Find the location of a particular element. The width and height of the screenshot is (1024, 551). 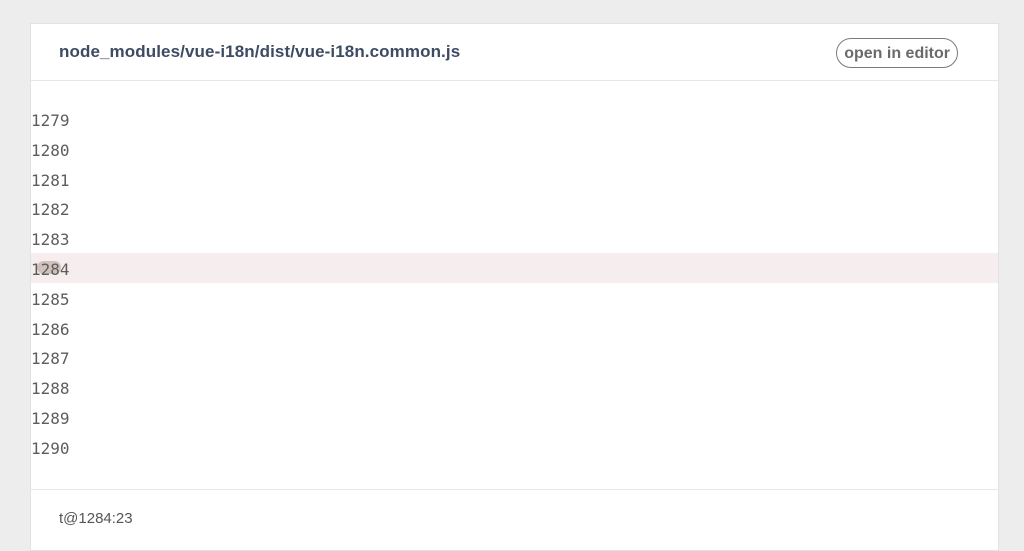

line-number: 1281 is located at coordinates (50, 180).